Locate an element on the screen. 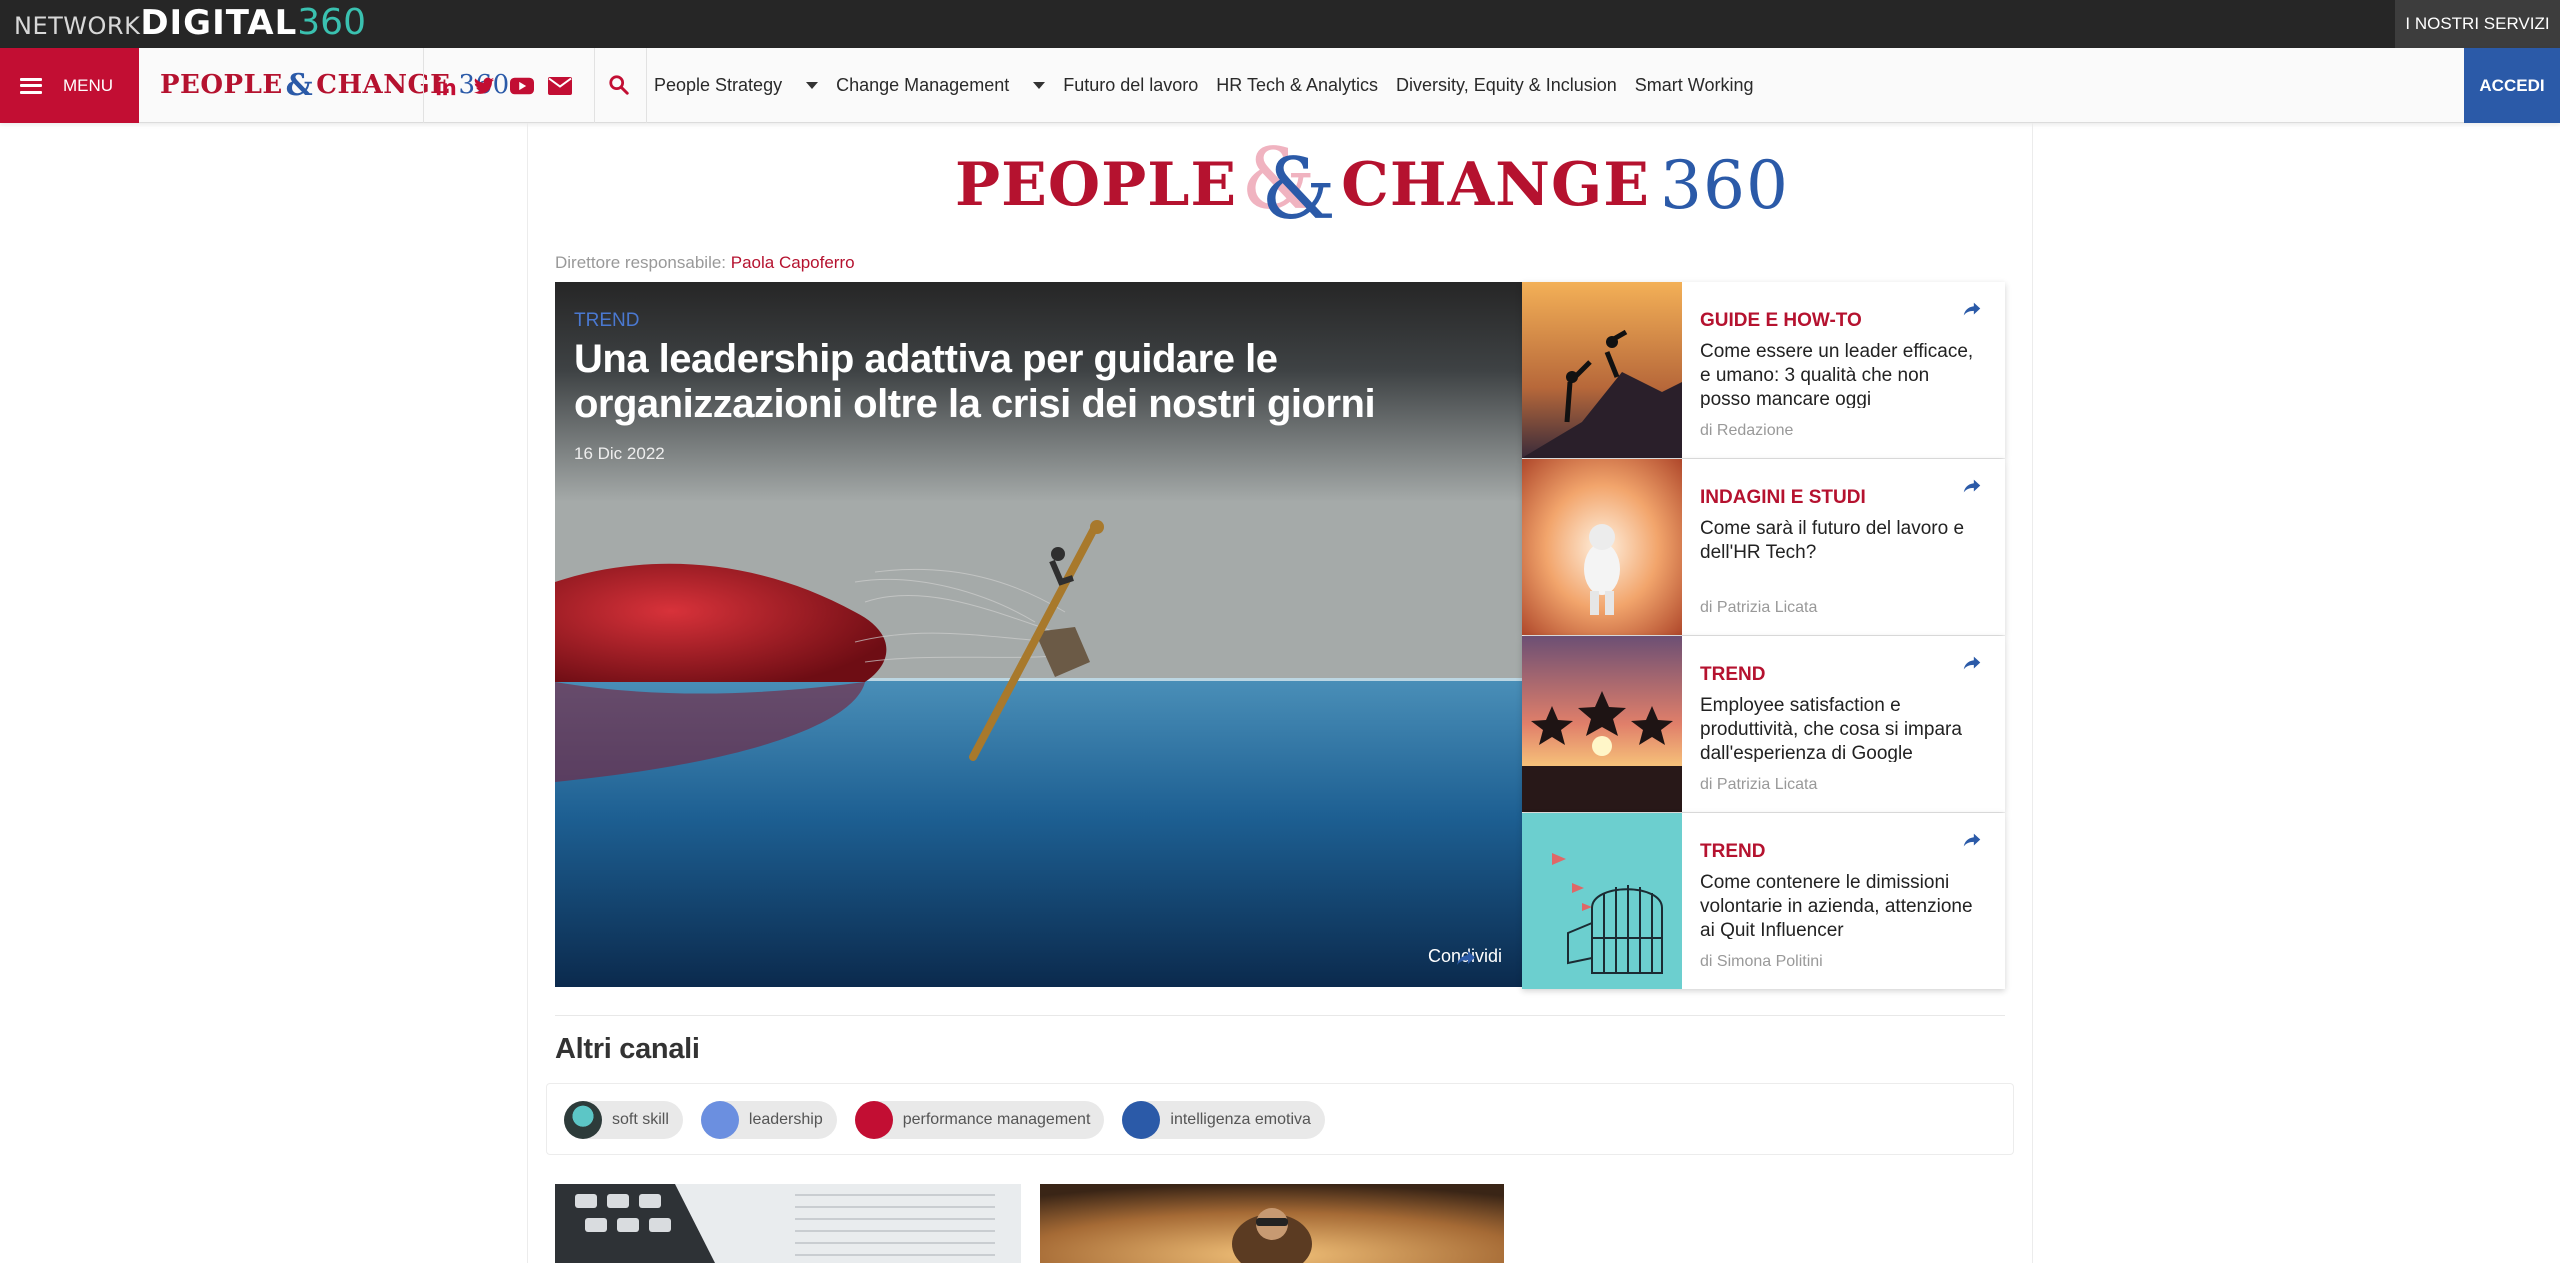 Image resolution: width=2560 pixels, height=1263 pixels. youtube-icon is located at coordinates (522, 86).